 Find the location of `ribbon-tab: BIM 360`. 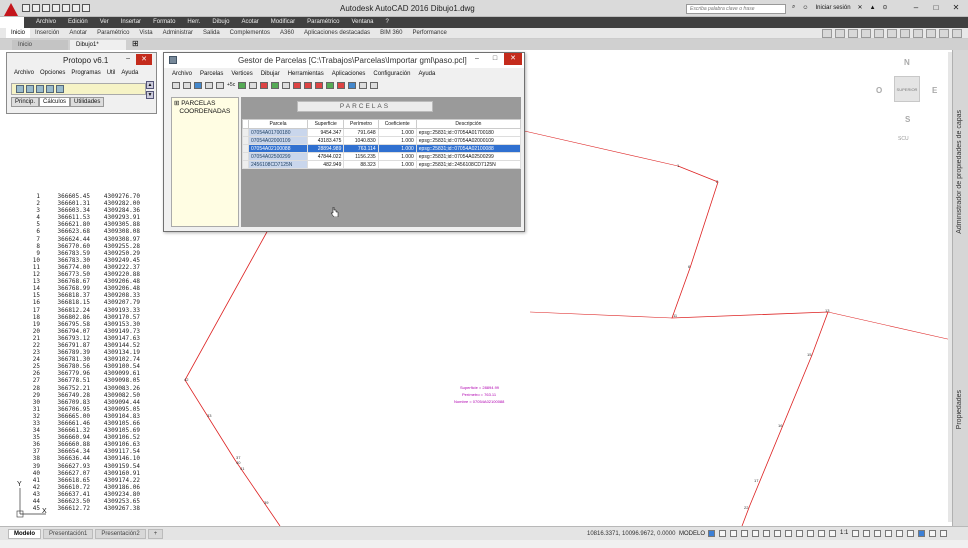

ribbon-tab: BIM 360 is located at coordinates (391, 33).